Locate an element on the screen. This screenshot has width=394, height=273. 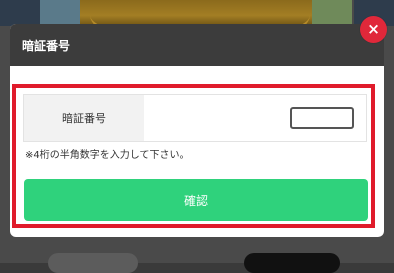
background-button-left is located at coordinates (93, 263).